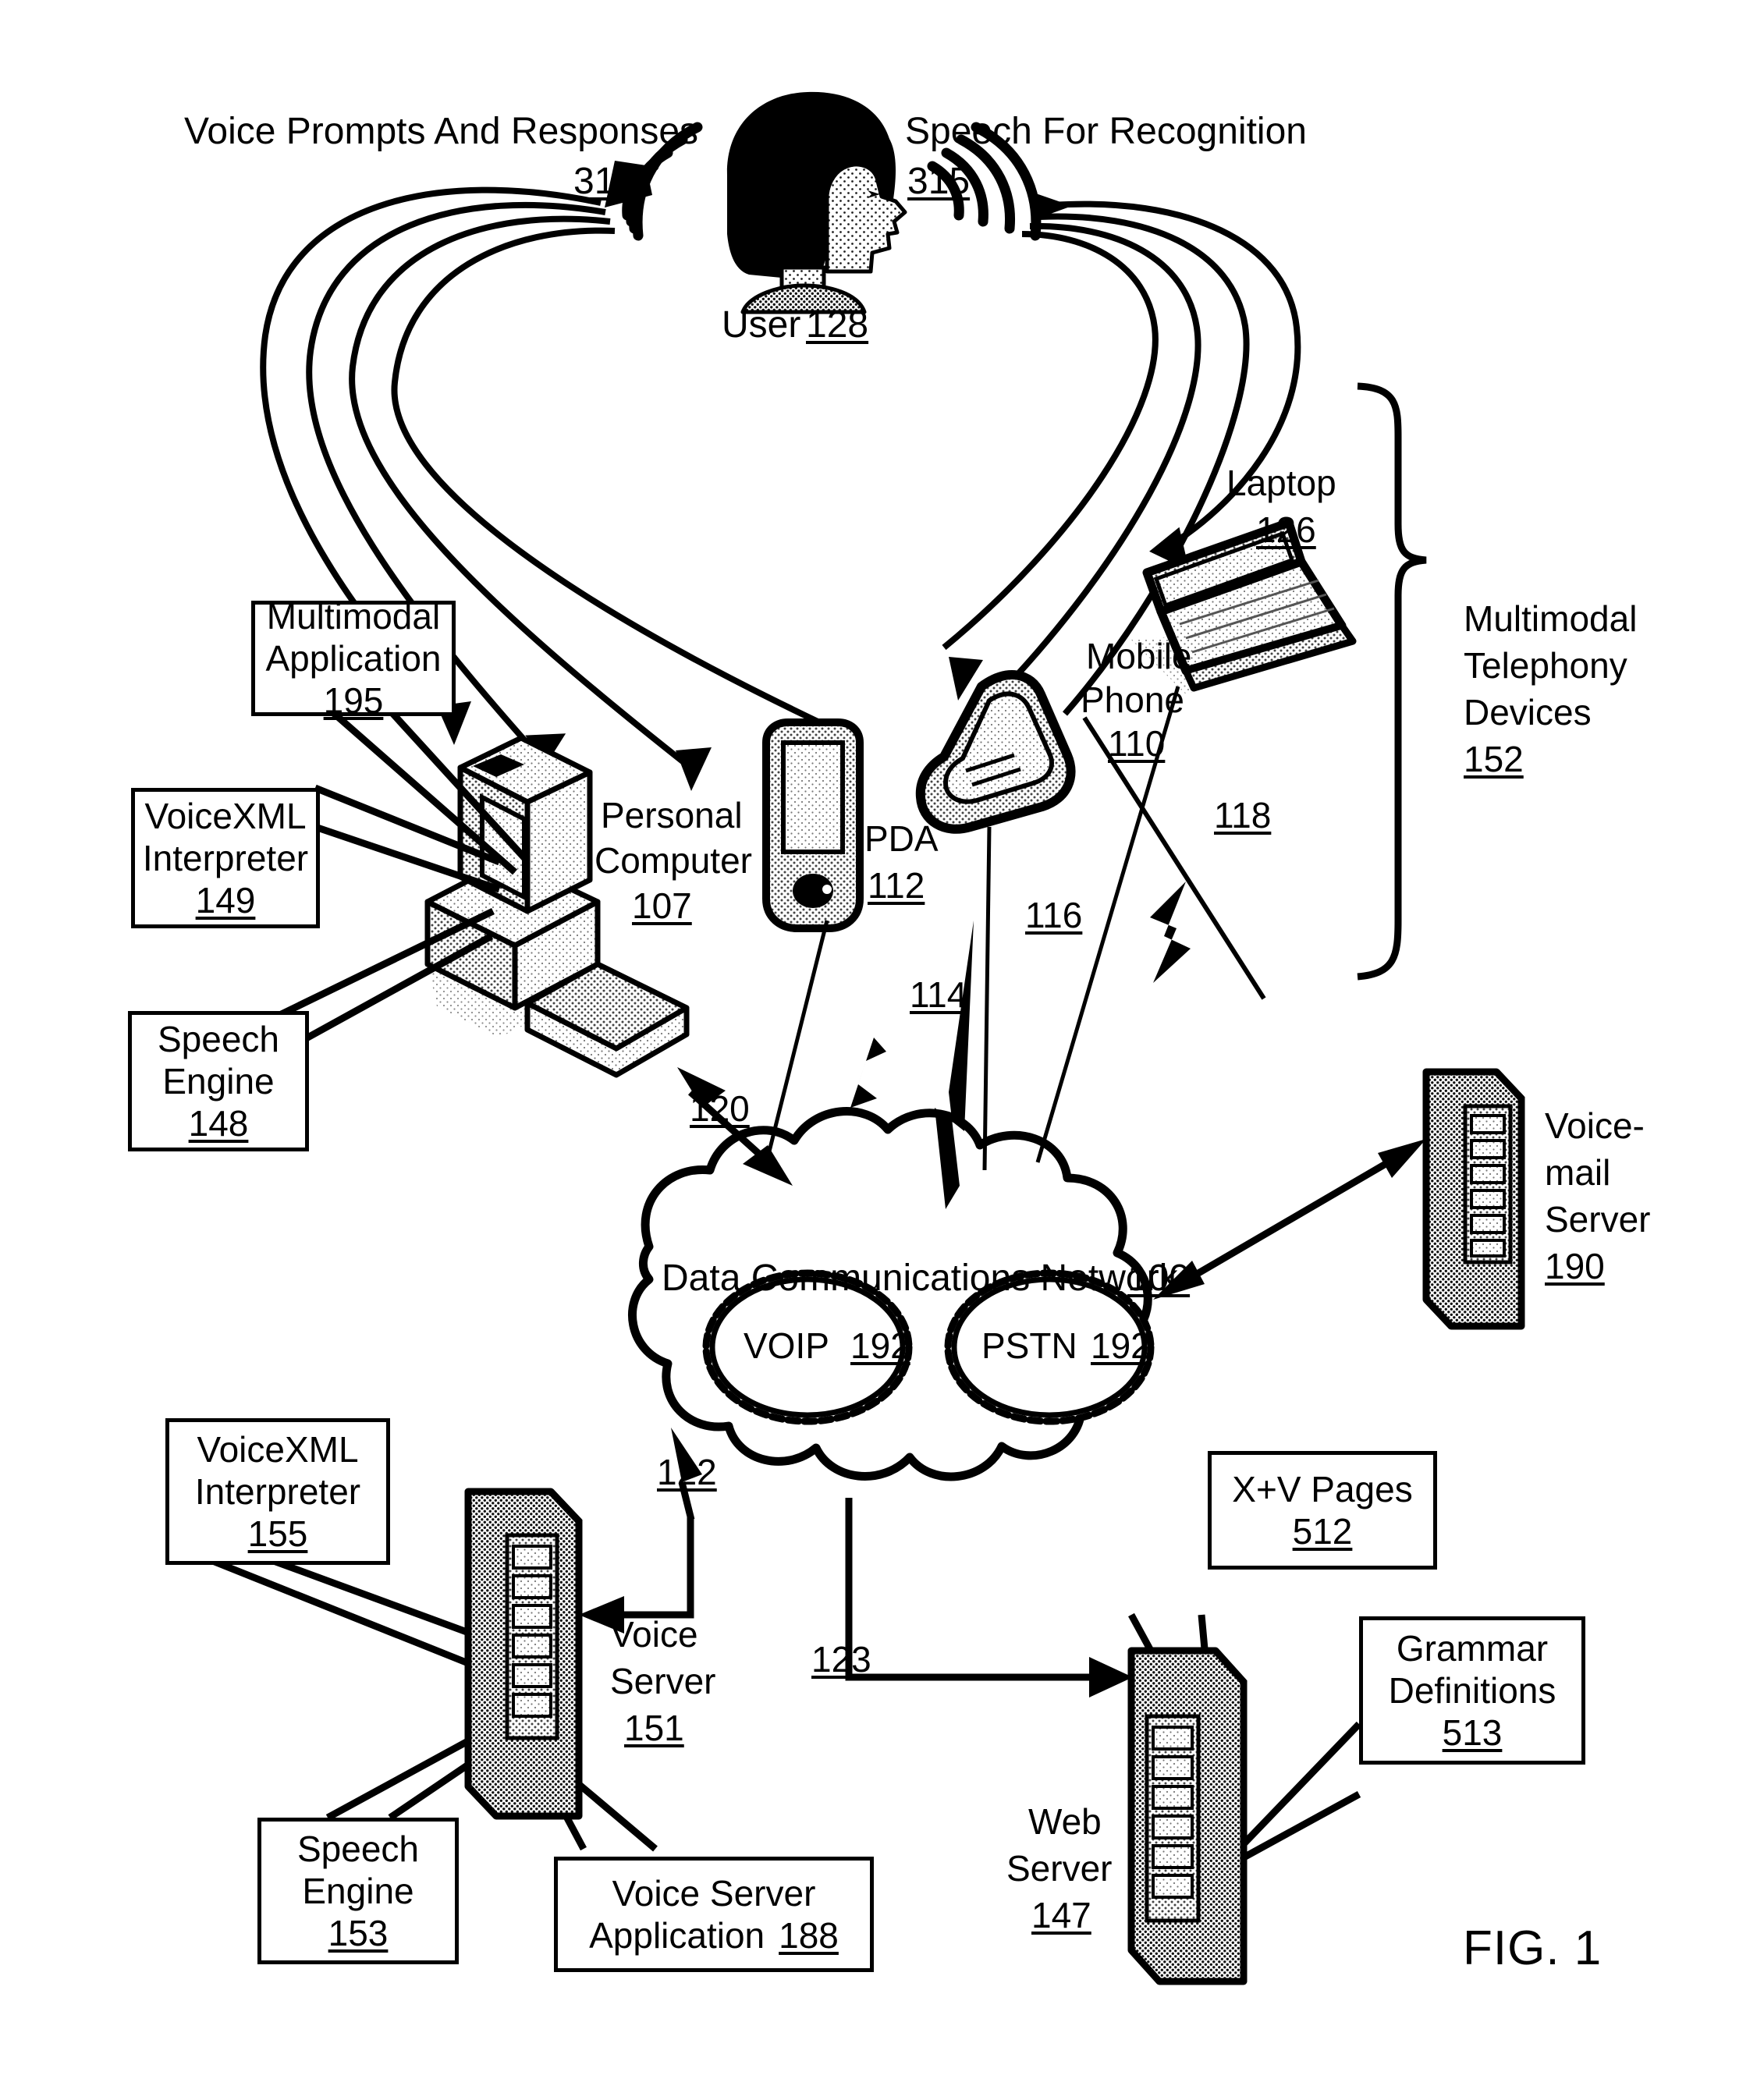  Describe the element at coordinates (1059, 1868) in the screenshot. I see `web-server-label-2: Server` at that location.